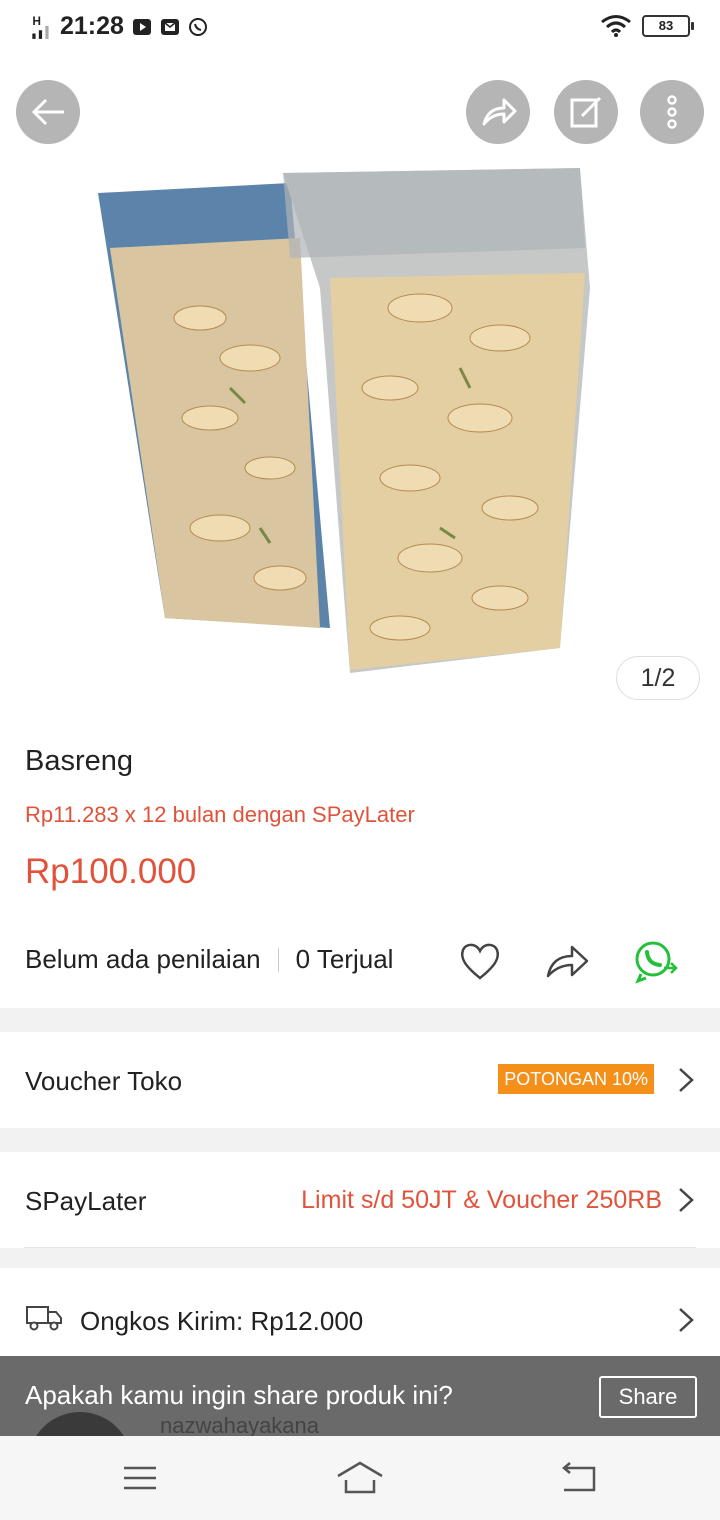 The width and height of the screenshot is (720, 1520). What do you see at coordinates (44, 1318) in the screenshot?
I see `truck-icon` at bounding box center [44, 1318].